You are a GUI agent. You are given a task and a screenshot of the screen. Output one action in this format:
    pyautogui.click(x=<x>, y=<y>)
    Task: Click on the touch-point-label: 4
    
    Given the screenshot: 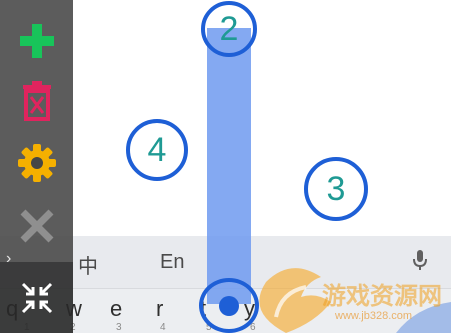 What is the action you would take?
    pyautogui.click(x=157, y=149)
    